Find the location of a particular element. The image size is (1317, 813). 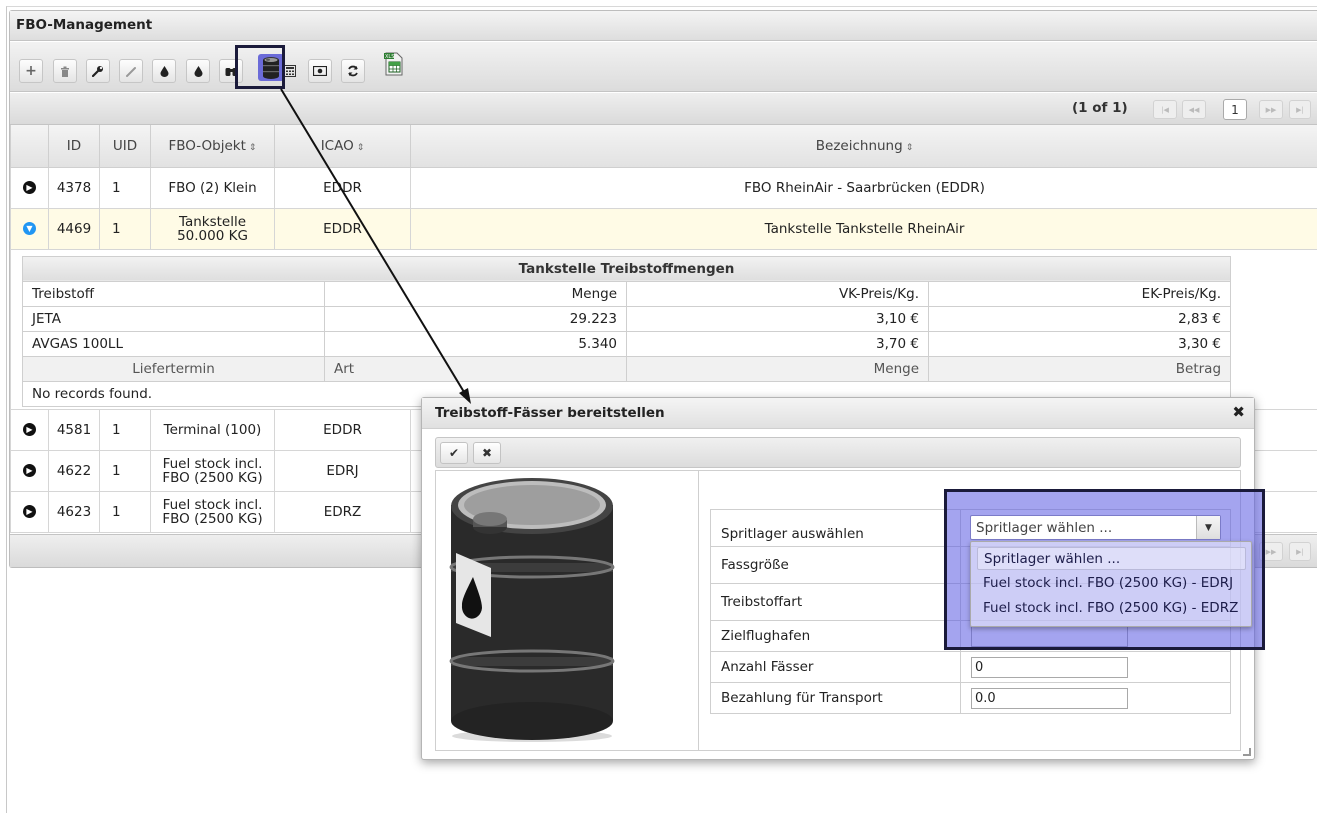

edit-button is located at coordinates (131, 71).